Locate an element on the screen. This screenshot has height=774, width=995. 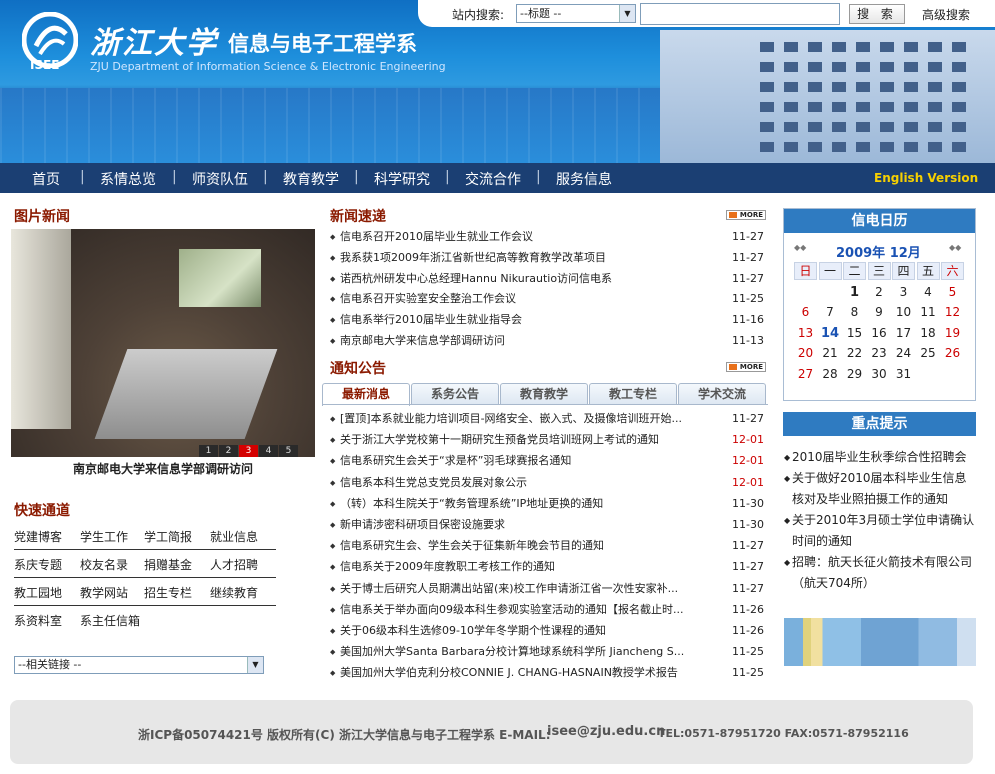
quick-link: 人才招聘 is located at coordinates (234, 564).